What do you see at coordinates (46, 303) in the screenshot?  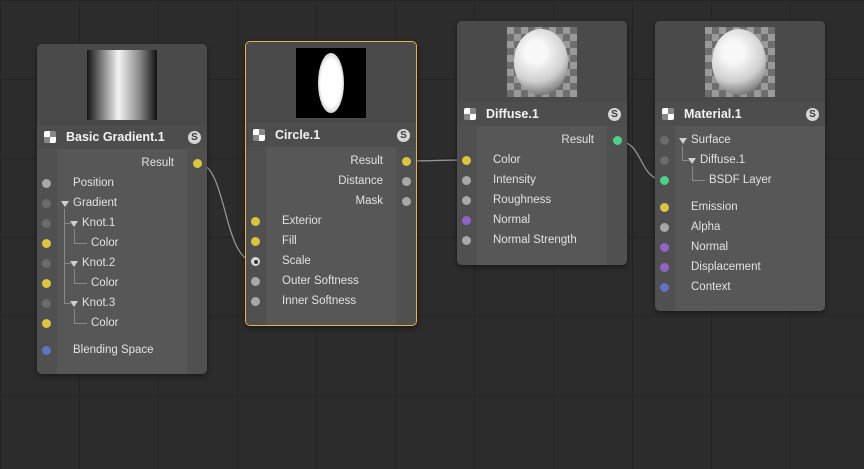 I see `input-knot3-port` at bounding box center [46, 303].